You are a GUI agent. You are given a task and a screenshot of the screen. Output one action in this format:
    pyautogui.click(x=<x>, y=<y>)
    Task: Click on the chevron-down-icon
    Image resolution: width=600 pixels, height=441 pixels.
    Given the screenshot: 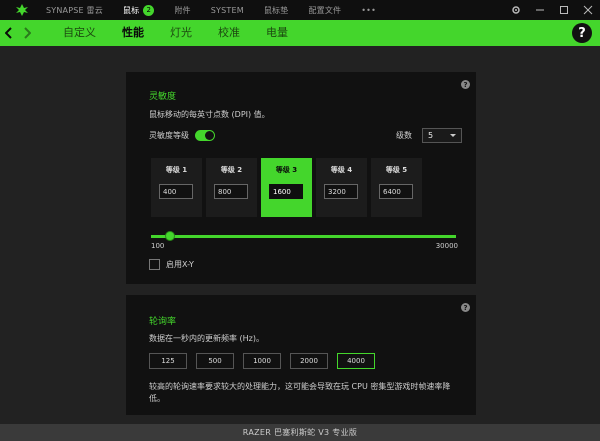 What is the action you would take?
    pyautogui.click(x=453, y=135)
    